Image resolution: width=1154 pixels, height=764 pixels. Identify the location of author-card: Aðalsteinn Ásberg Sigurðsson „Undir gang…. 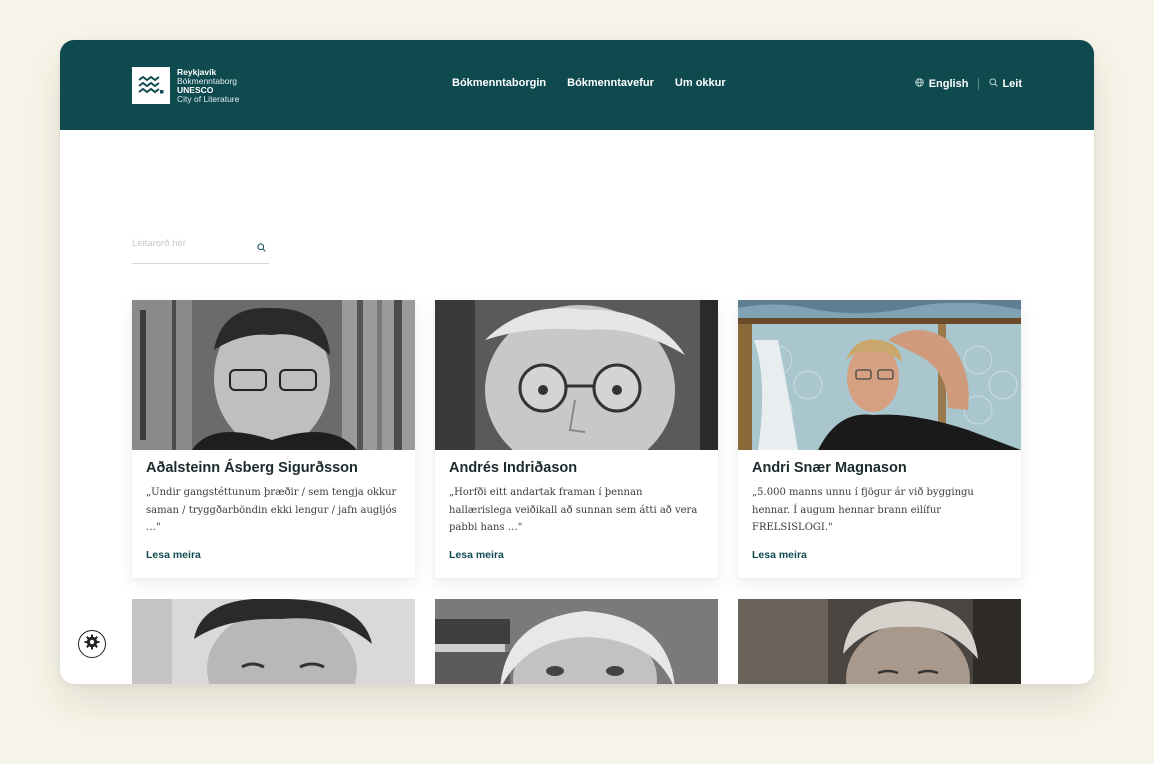
(273, 439).